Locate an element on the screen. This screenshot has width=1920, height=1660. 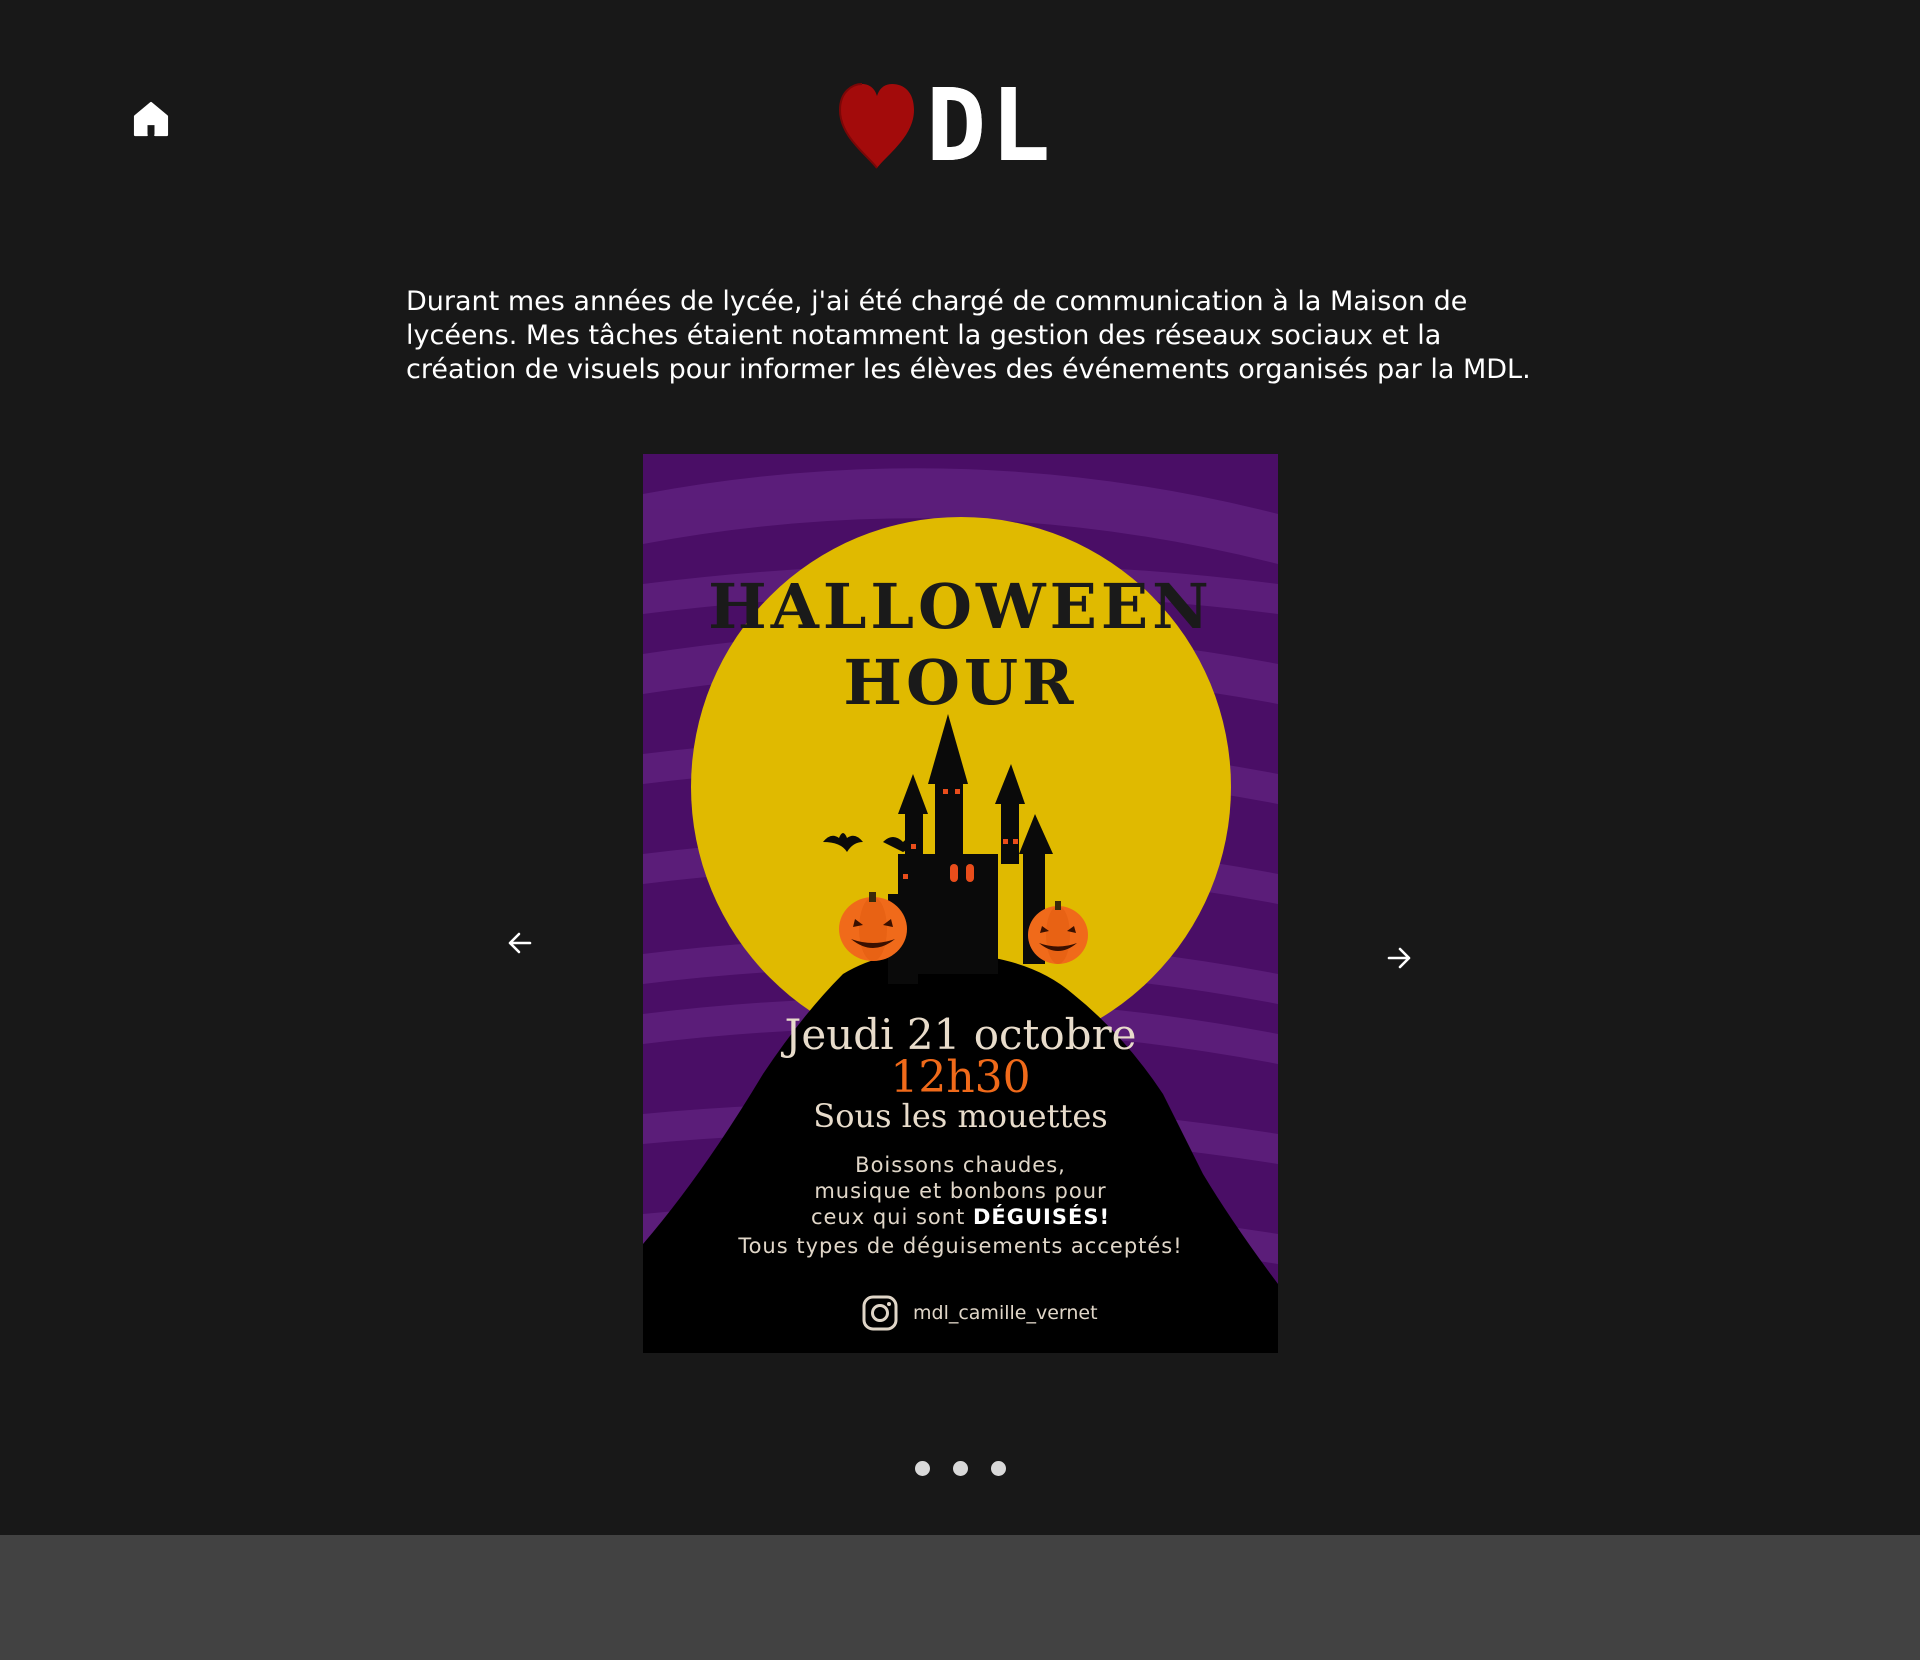
heart-icon is located at coordinates (877, 126).